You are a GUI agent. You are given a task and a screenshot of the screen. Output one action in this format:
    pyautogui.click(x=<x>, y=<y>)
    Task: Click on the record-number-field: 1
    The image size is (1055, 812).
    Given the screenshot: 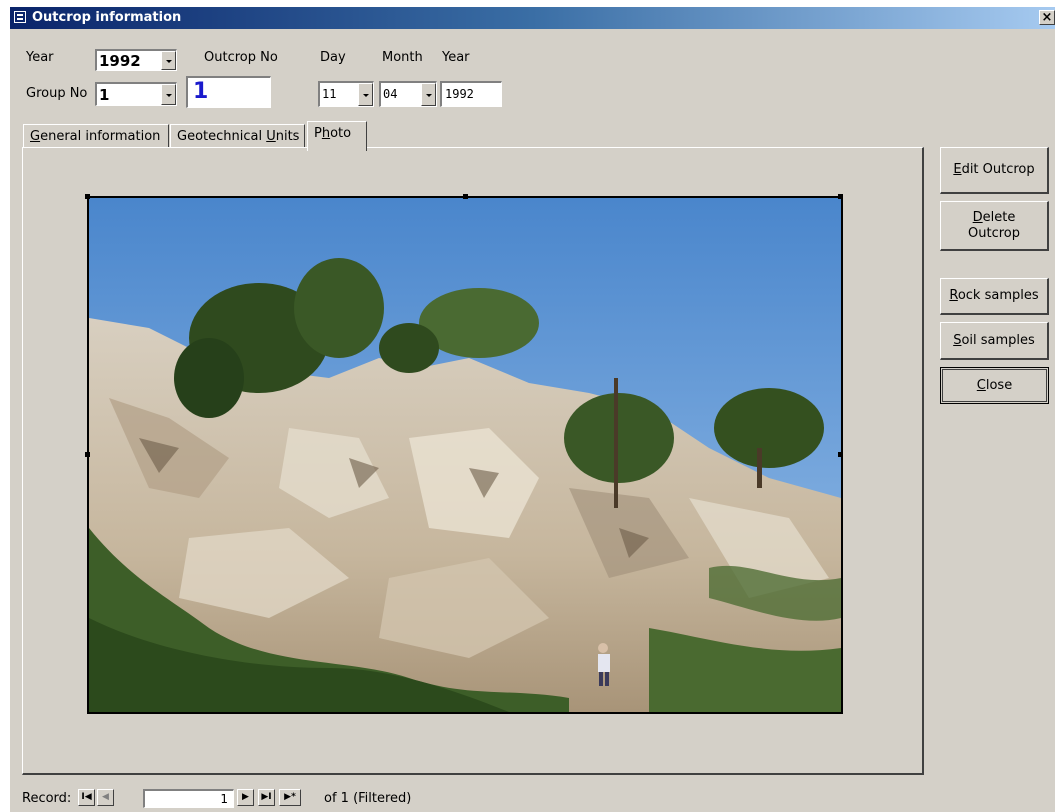 What is the action you would take?
    pyautogui.click(x=188, y=798)
    